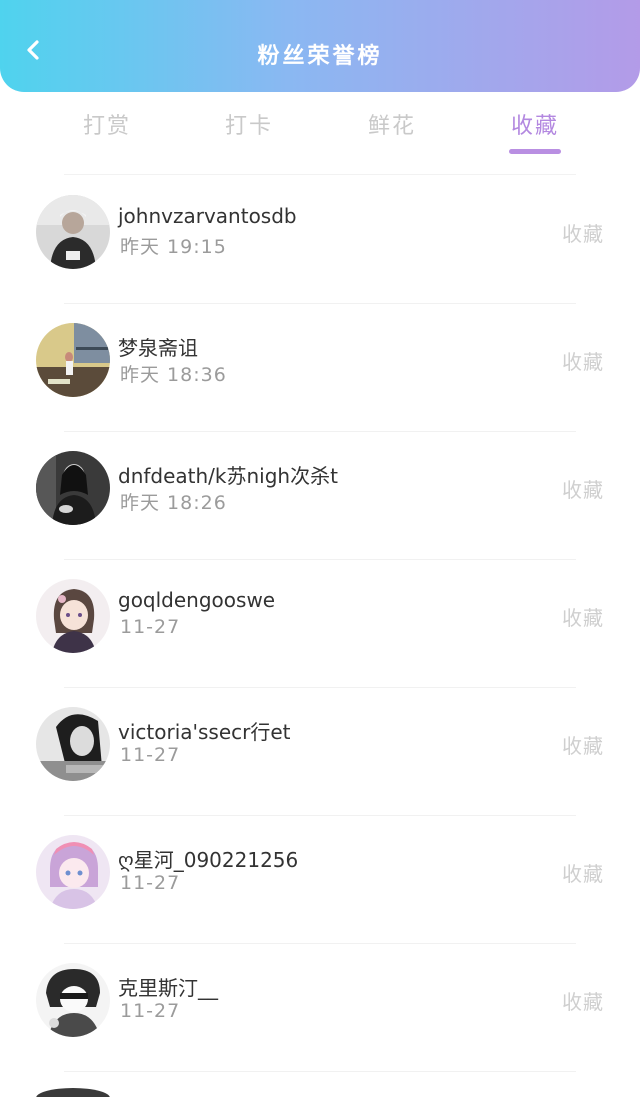 This screenshot has height=1097, width=640. Describe the element at coordinates (107, 124) in the screenshot. I see `tab-reward: 打赏` at that location.